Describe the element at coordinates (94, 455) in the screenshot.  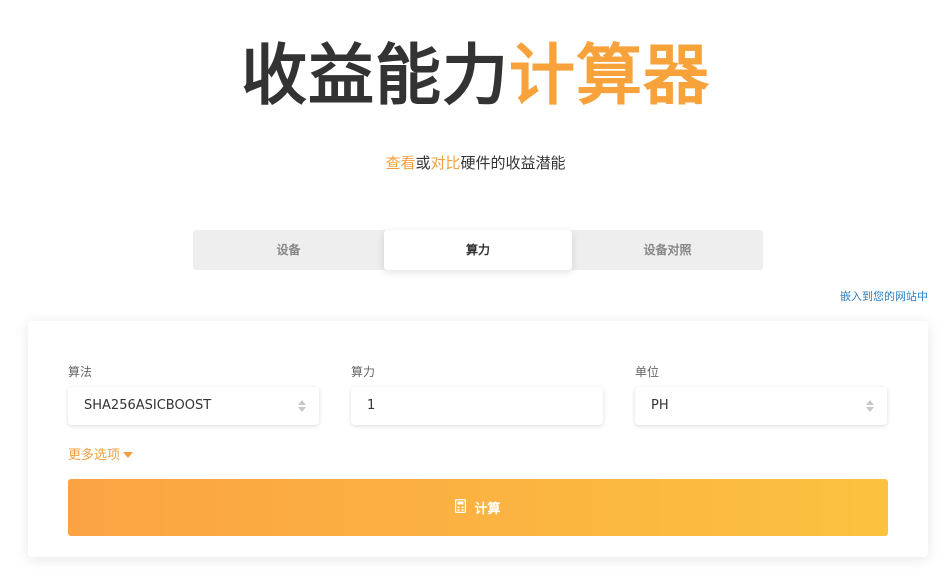
I see `more-options-label: 更多选项` at that location.